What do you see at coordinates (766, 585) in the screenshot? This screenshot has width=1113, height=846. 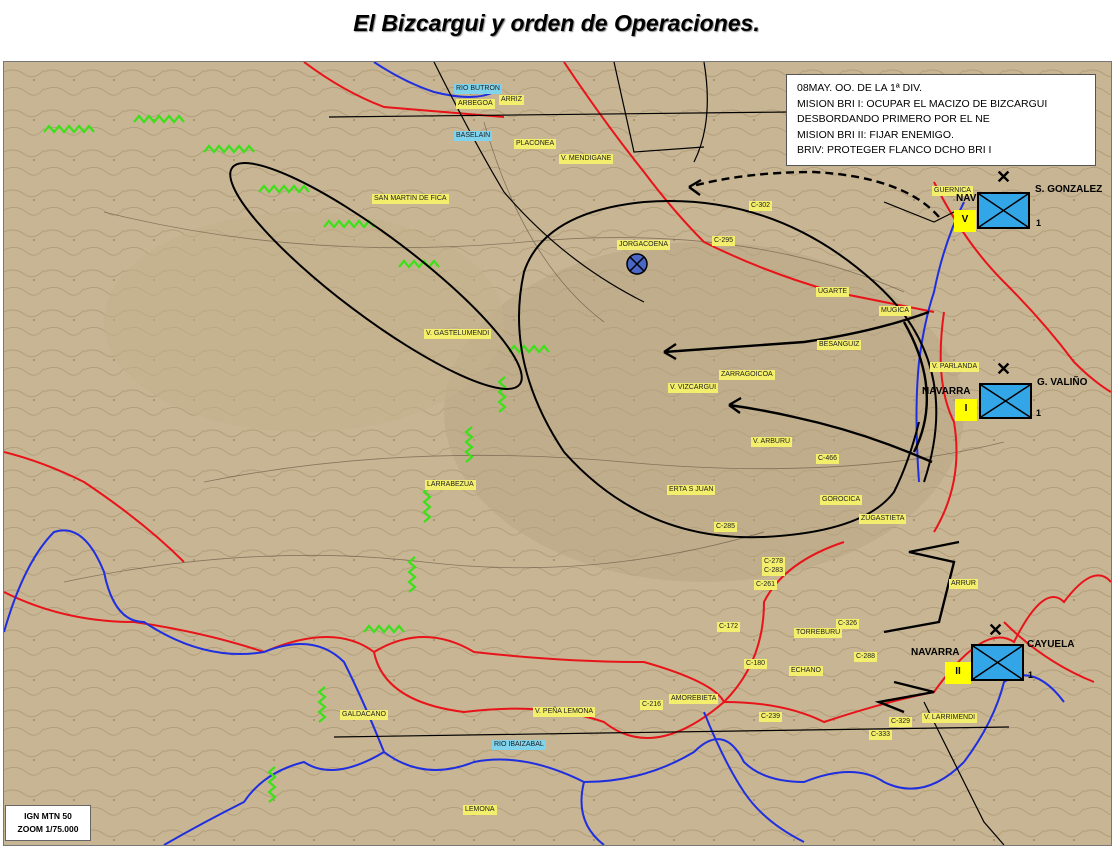 I see `place-label: C-261` at bounding box center [766, 585].